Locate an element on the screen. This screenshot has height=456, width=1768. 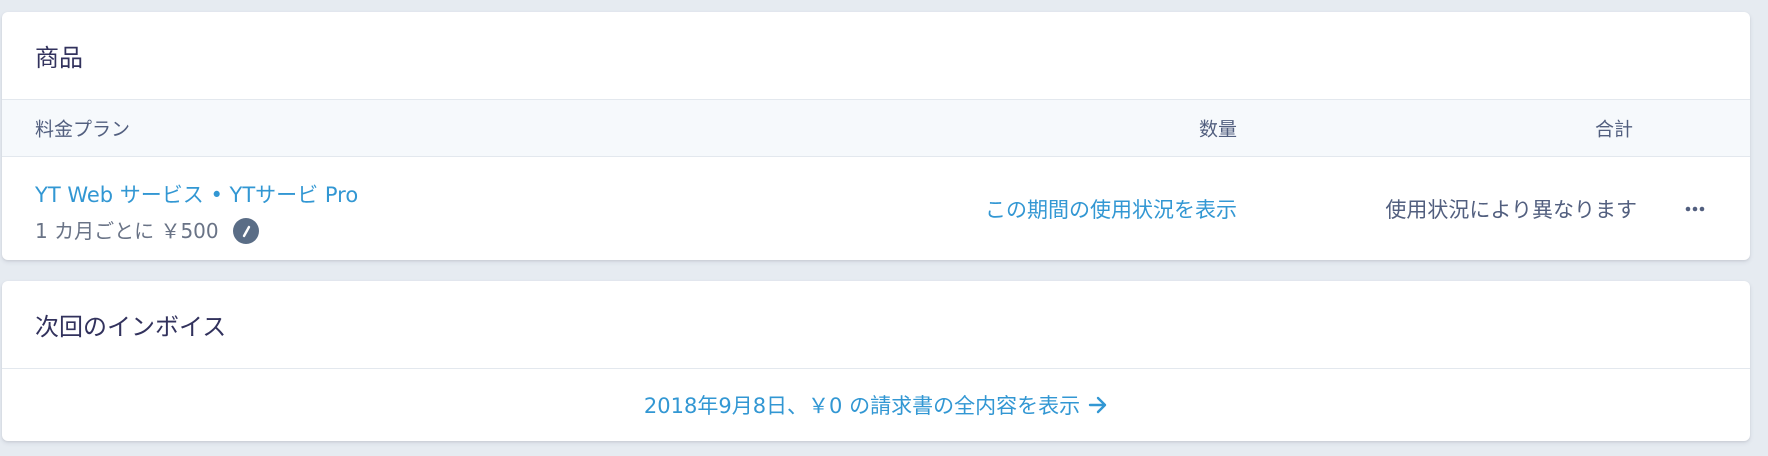
column-header-total: 合計 is located at coordinates (1613, 129).